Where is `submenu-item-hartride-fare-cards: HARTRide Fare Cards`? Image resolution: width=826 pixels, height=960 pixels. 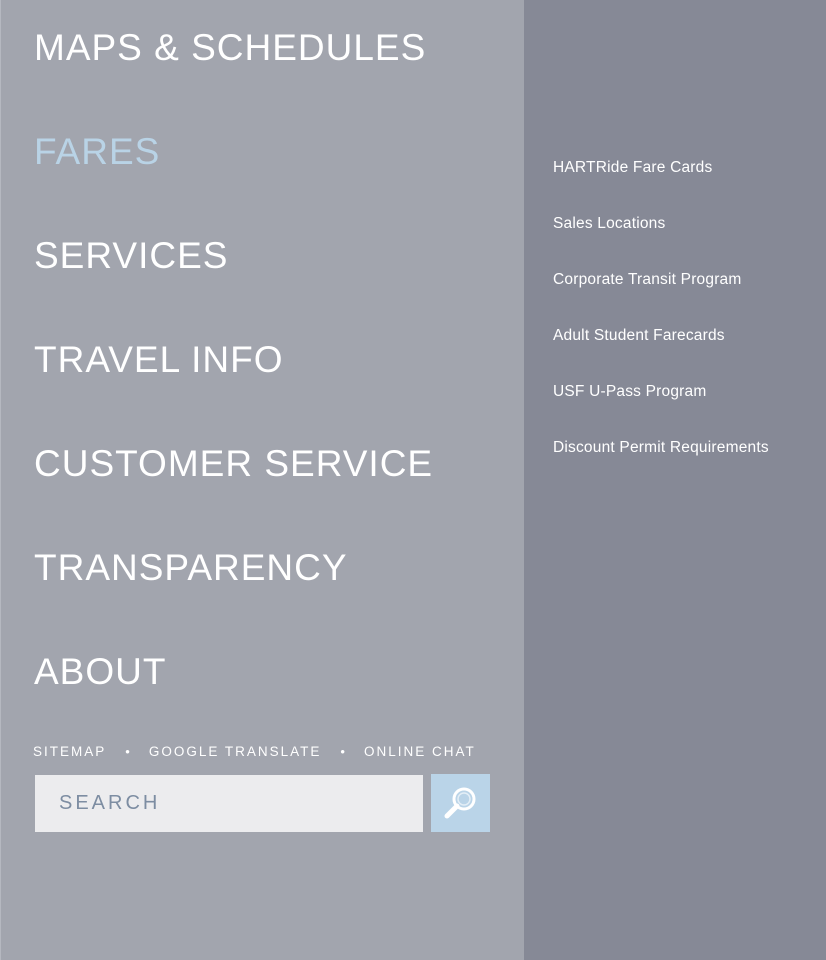
submenu-item-hartride-fare-cards: HARTRide Fare Cards is located at coordinates (661, 184).